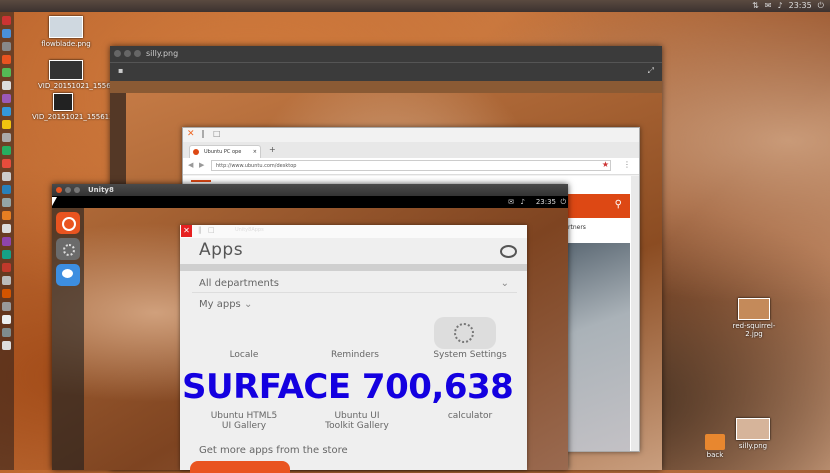 This screenshot has width=830, height=473. Describe the element at coordinates (780, 6) in the screenshot. I see `indicator-sound-icon: ♪` at that location.